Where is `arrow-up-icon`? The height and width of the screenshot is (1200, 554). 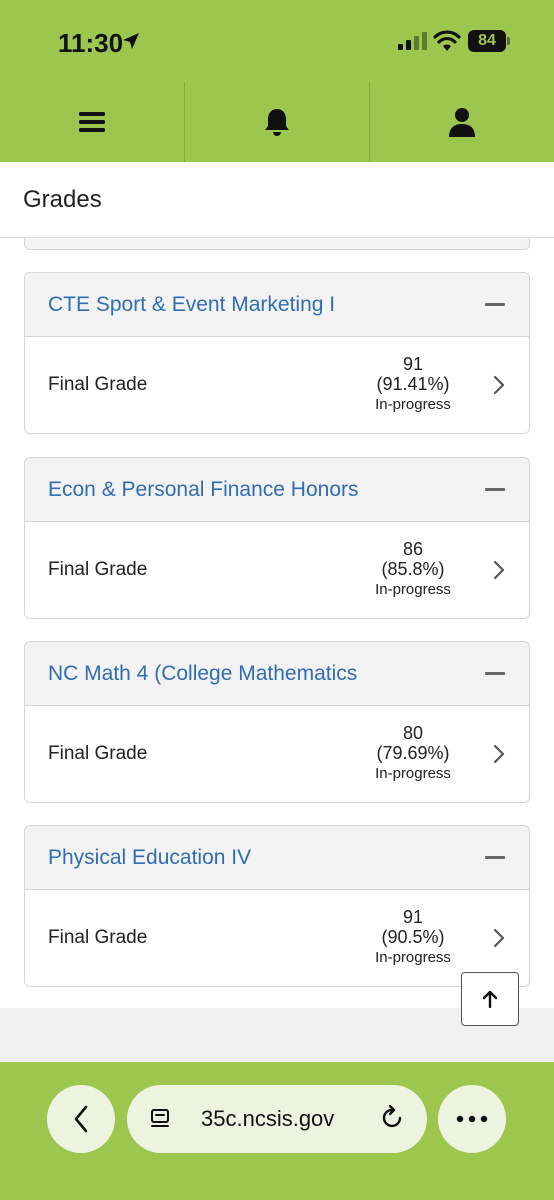 arrow-up-icon is located at coordinates (490, 999).